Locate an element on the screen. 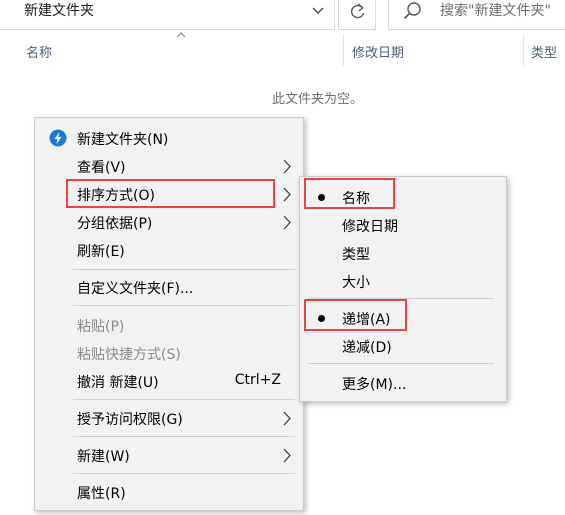  menu-item-label: 排序方式(O) is located at coordinates (116, 196).